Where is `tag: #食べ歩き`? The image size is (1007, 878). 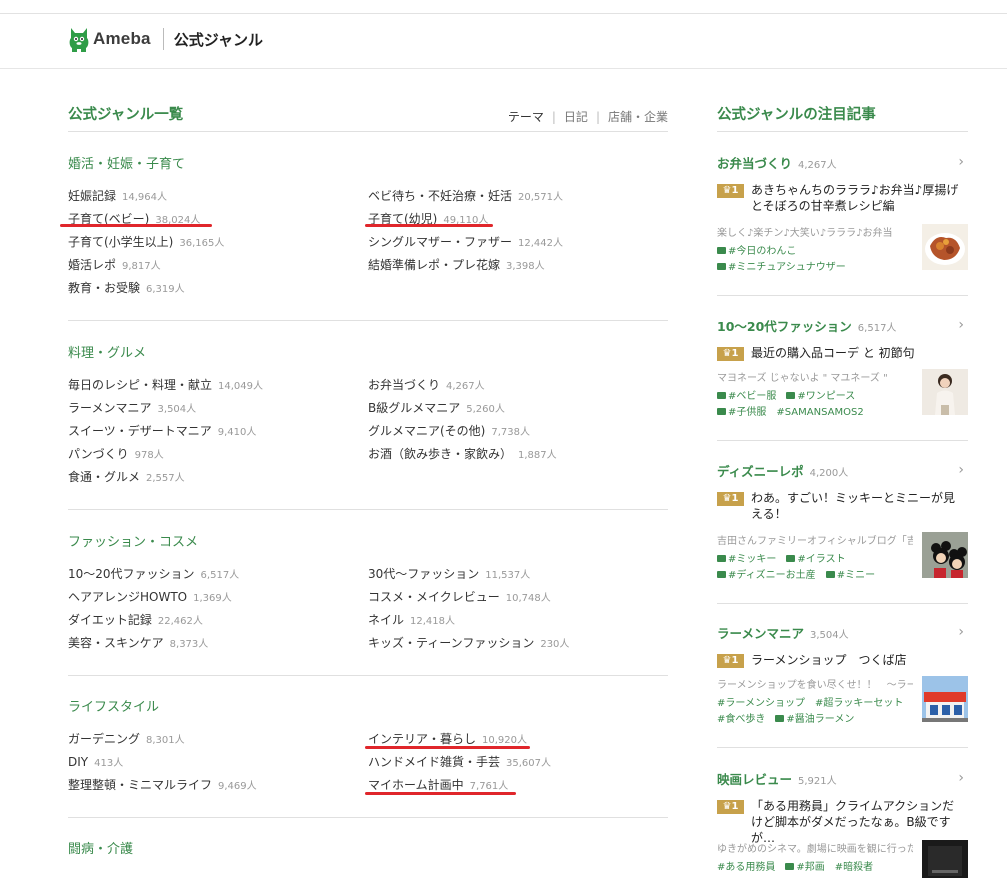 tag: #食べ歩き is located at coordinates (741, 719).